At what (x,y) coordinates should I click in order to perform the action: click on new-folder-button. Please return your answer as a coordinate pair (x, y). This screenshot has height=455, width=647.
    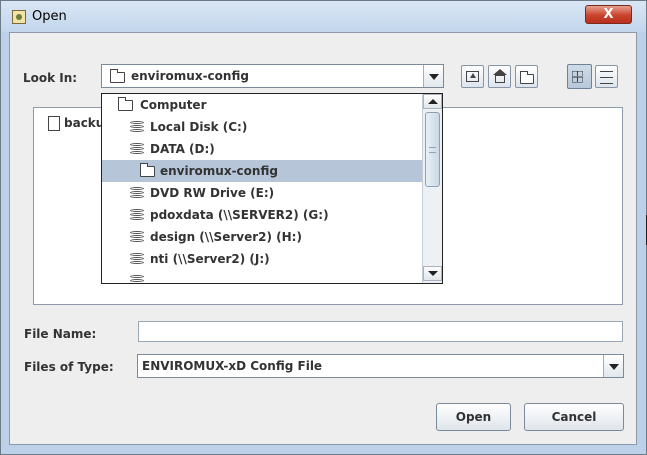
    Looking at the image, I should click on (526, 76).